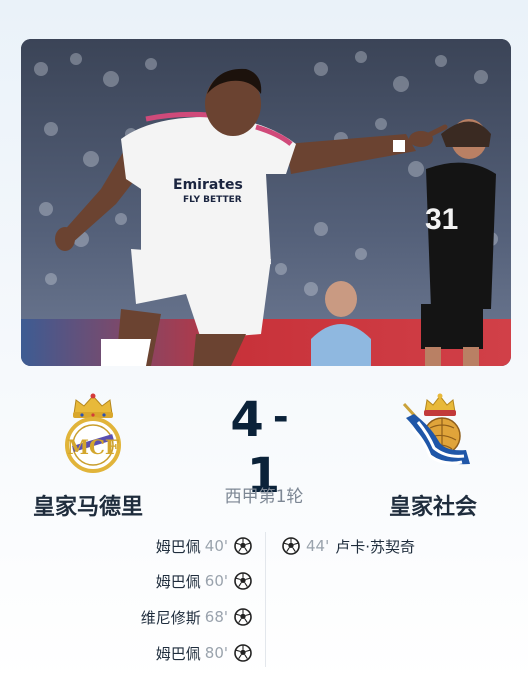 The image size is (528, 682). Describe the element at coordinates (433, 505) in the screenshot. I see `away-team-name: 皇家社会` at that location.